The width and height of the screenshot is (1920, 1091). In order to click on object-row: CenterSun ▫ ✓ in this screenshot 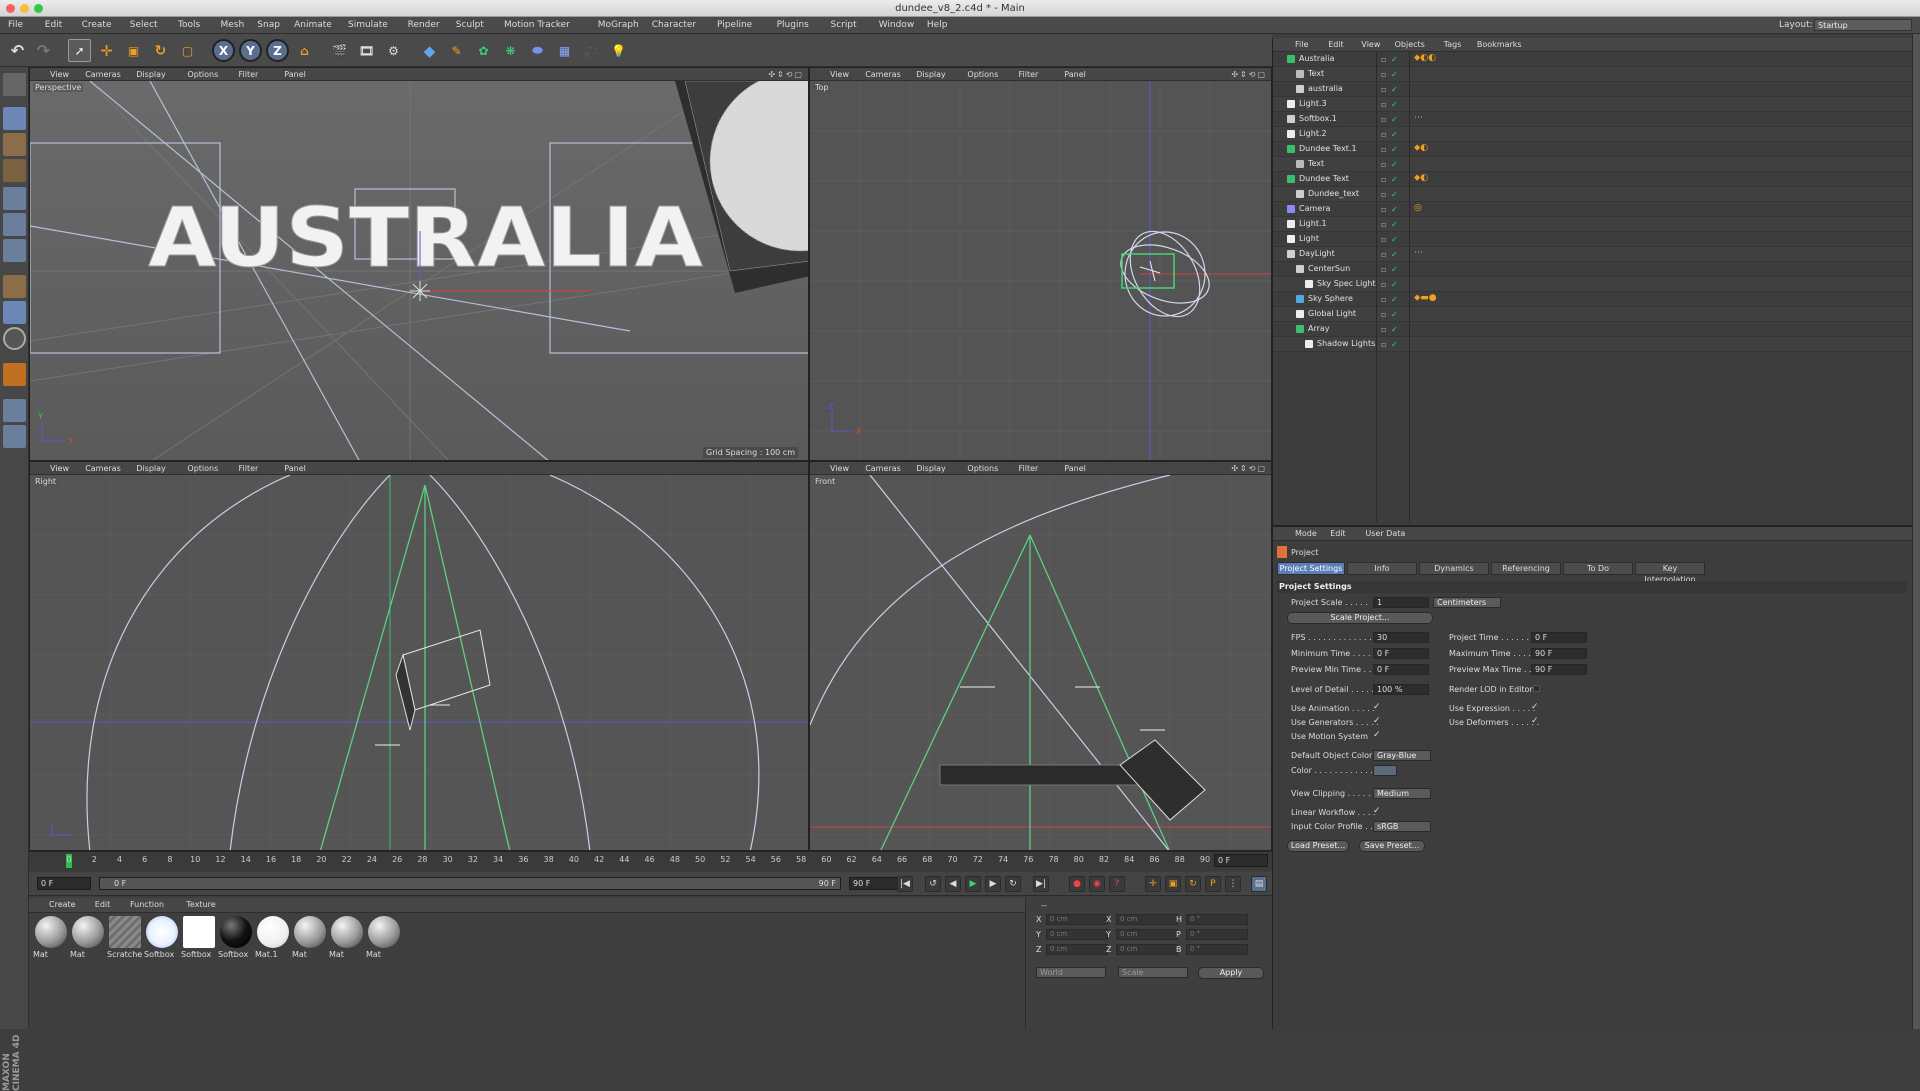, I will do `click(1593, 269)`.